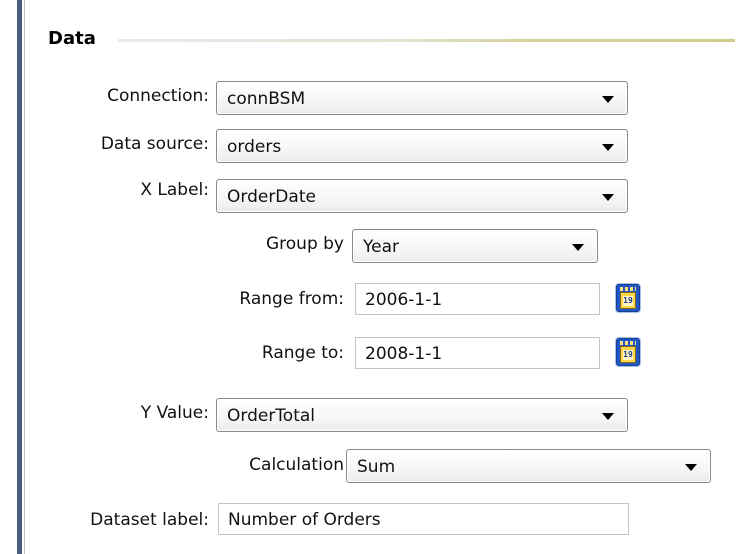 This screenshot has width=751, height=554. I want to click on connection-select: connBSM, so click(422, 98).